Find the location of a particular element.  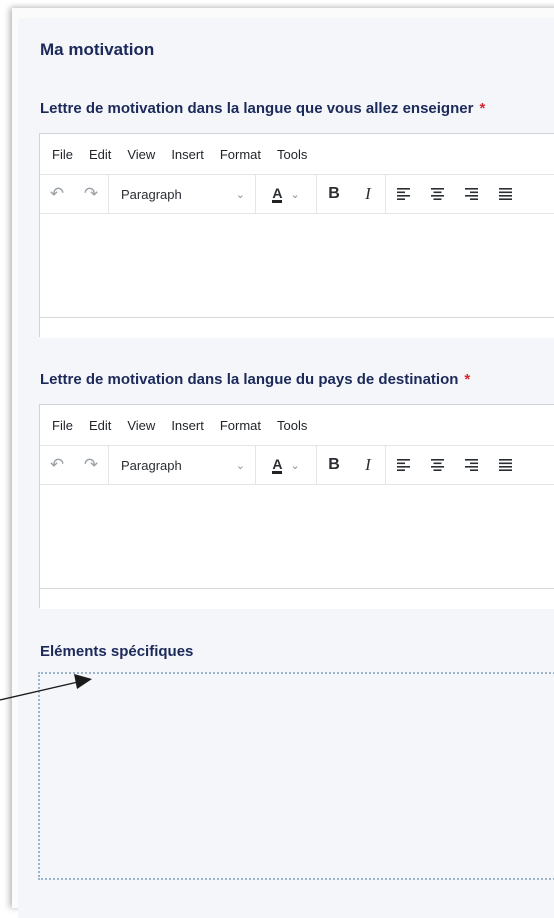

arrow-icon is located at coordinates (46, 687).